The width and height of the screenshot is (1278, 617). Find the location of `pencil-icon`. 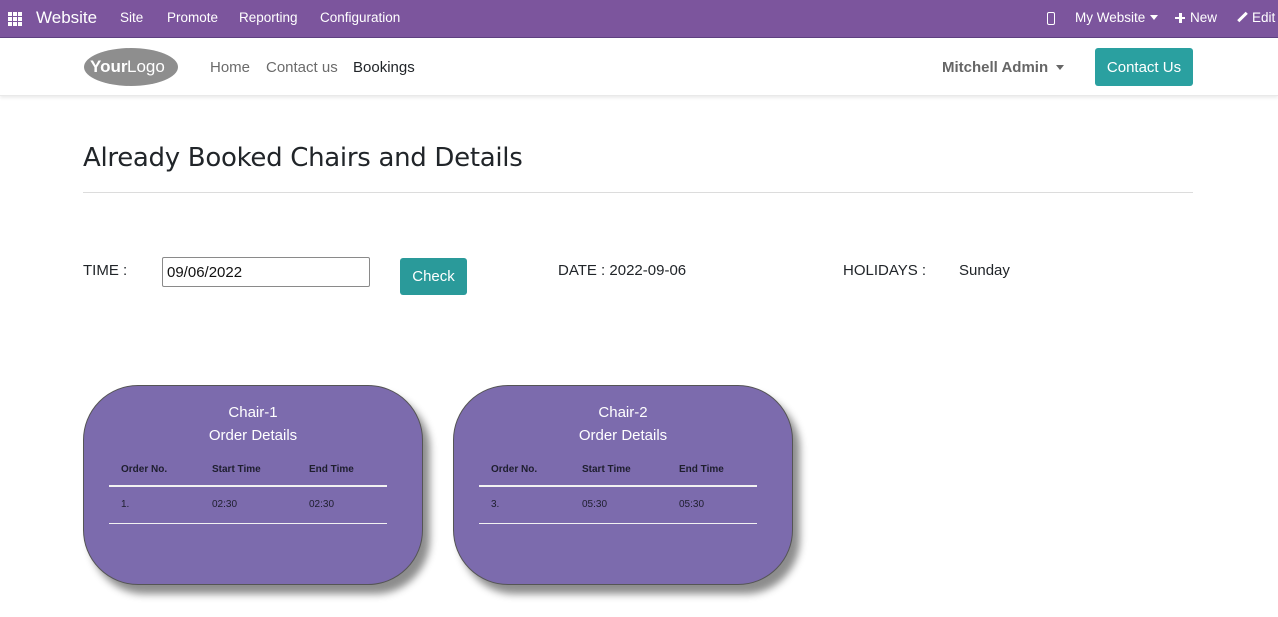

pencil-icon is located at coordinates (1242, 17).